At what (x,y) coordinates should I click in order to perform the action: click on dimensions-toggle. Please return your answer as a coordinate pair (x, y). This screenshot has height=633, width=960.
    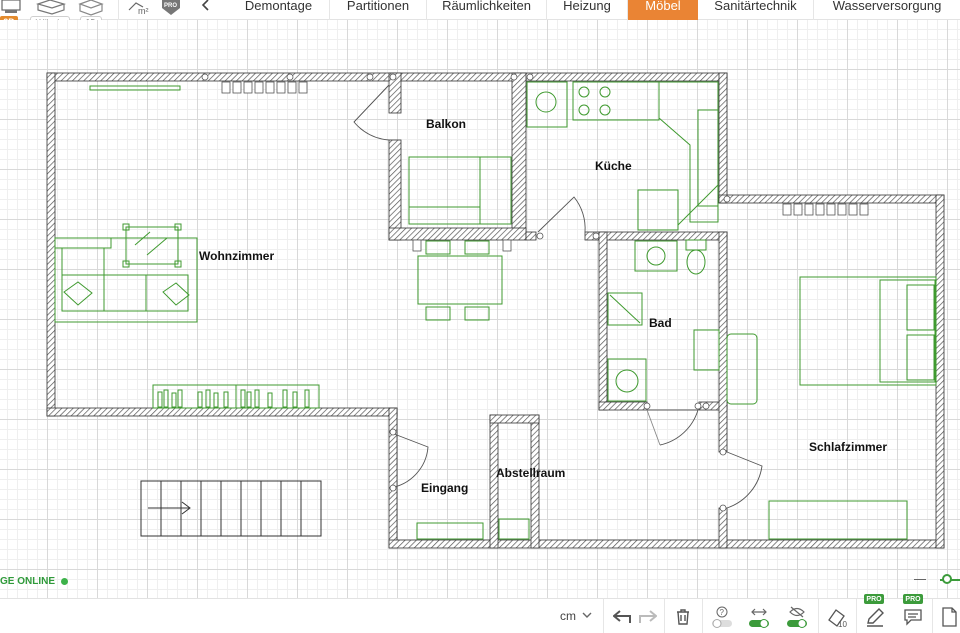
    Looking at the image, I should click on (759, 616).